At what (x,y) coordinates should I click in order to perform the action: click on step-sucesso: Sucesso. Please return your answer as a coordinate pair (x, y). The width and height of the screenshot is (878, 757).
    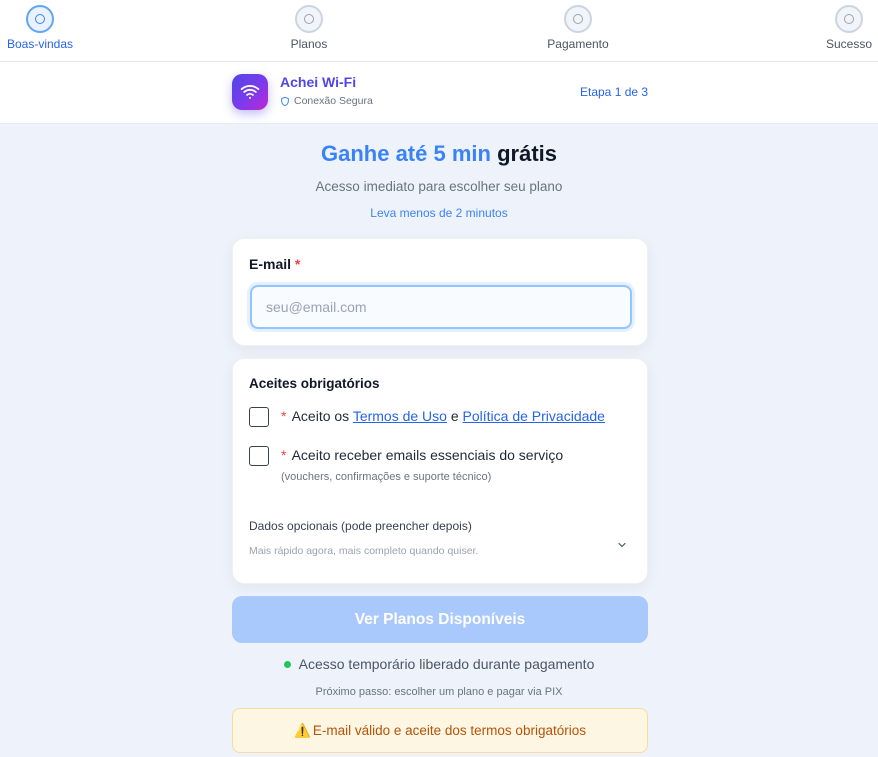
    Looking at the image, I should click on (838, 28).